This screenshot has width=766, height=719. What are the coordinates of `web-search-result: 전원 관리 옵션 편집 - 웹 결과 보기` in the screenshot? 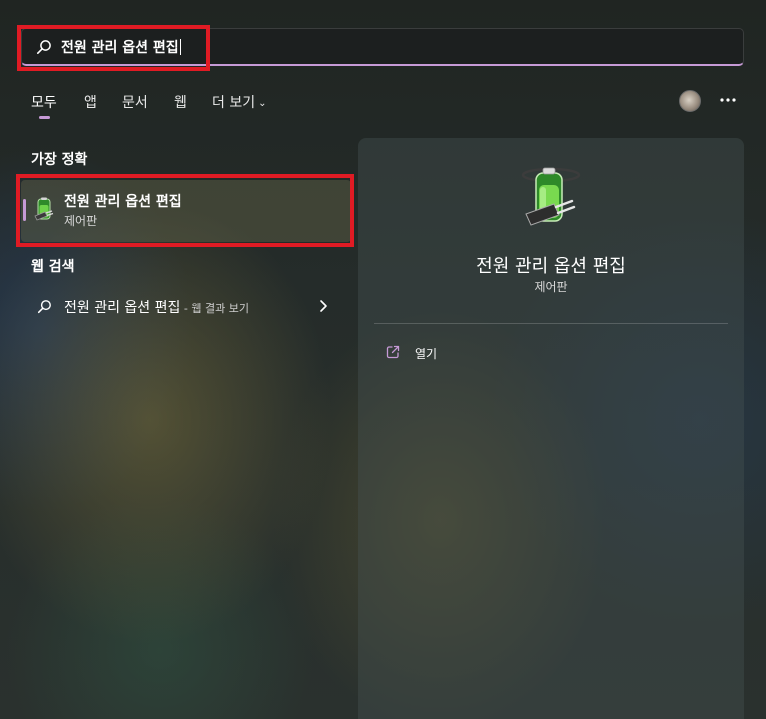 It's located at (186, 306).